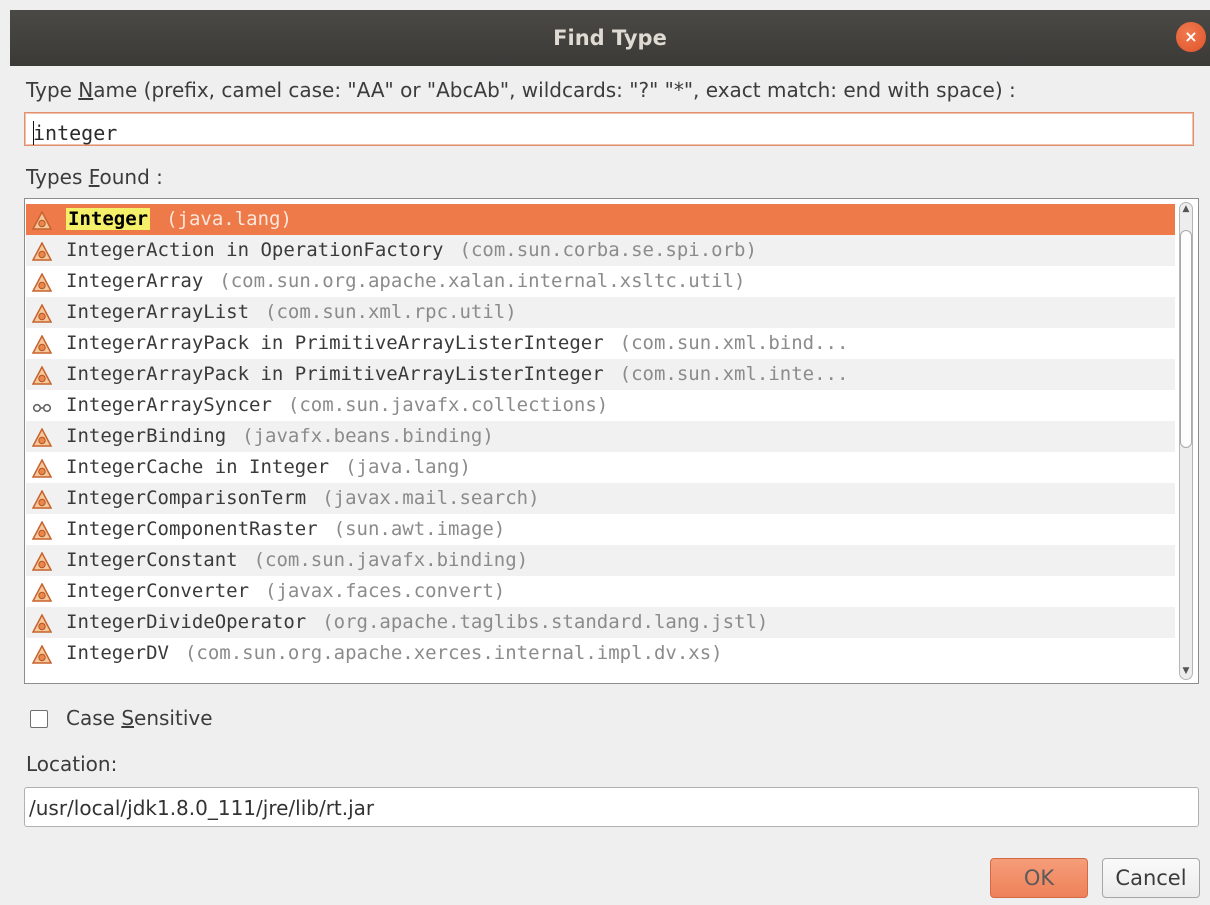 This screenshot has width=1210, height=905. Describe the element at coordinates (33, 133) in the screenshot. I see `text-caret` at that location.